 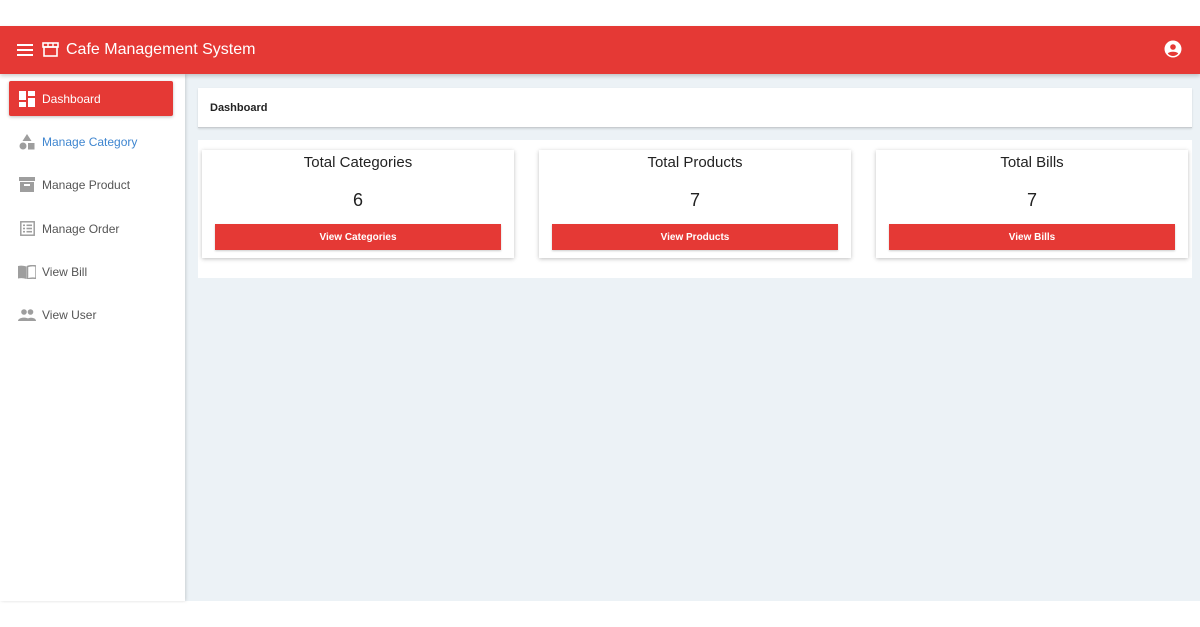 I want to click on view-bills-button: View Bills, so click(x=1032, y=237).